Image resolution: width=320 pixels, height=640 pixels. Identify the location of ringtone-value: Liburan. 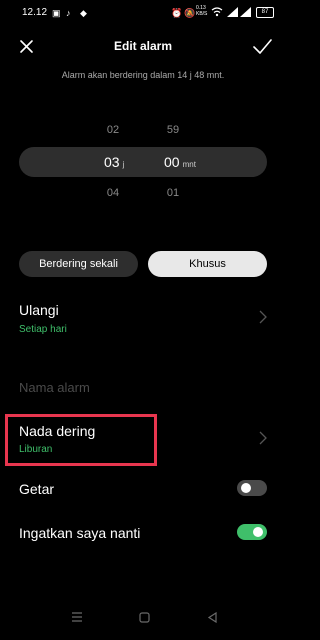
(36, 449).